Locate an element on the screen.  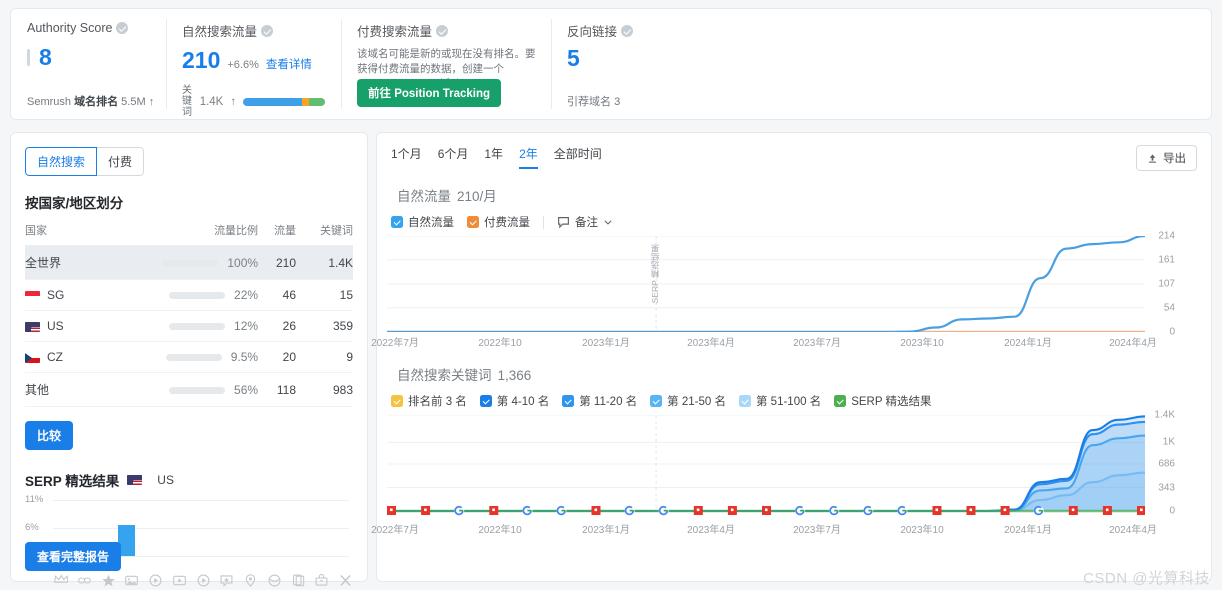
keywords-y-axis: 0 343 686 1K 1.4K is located at coordinates (1165, 464).